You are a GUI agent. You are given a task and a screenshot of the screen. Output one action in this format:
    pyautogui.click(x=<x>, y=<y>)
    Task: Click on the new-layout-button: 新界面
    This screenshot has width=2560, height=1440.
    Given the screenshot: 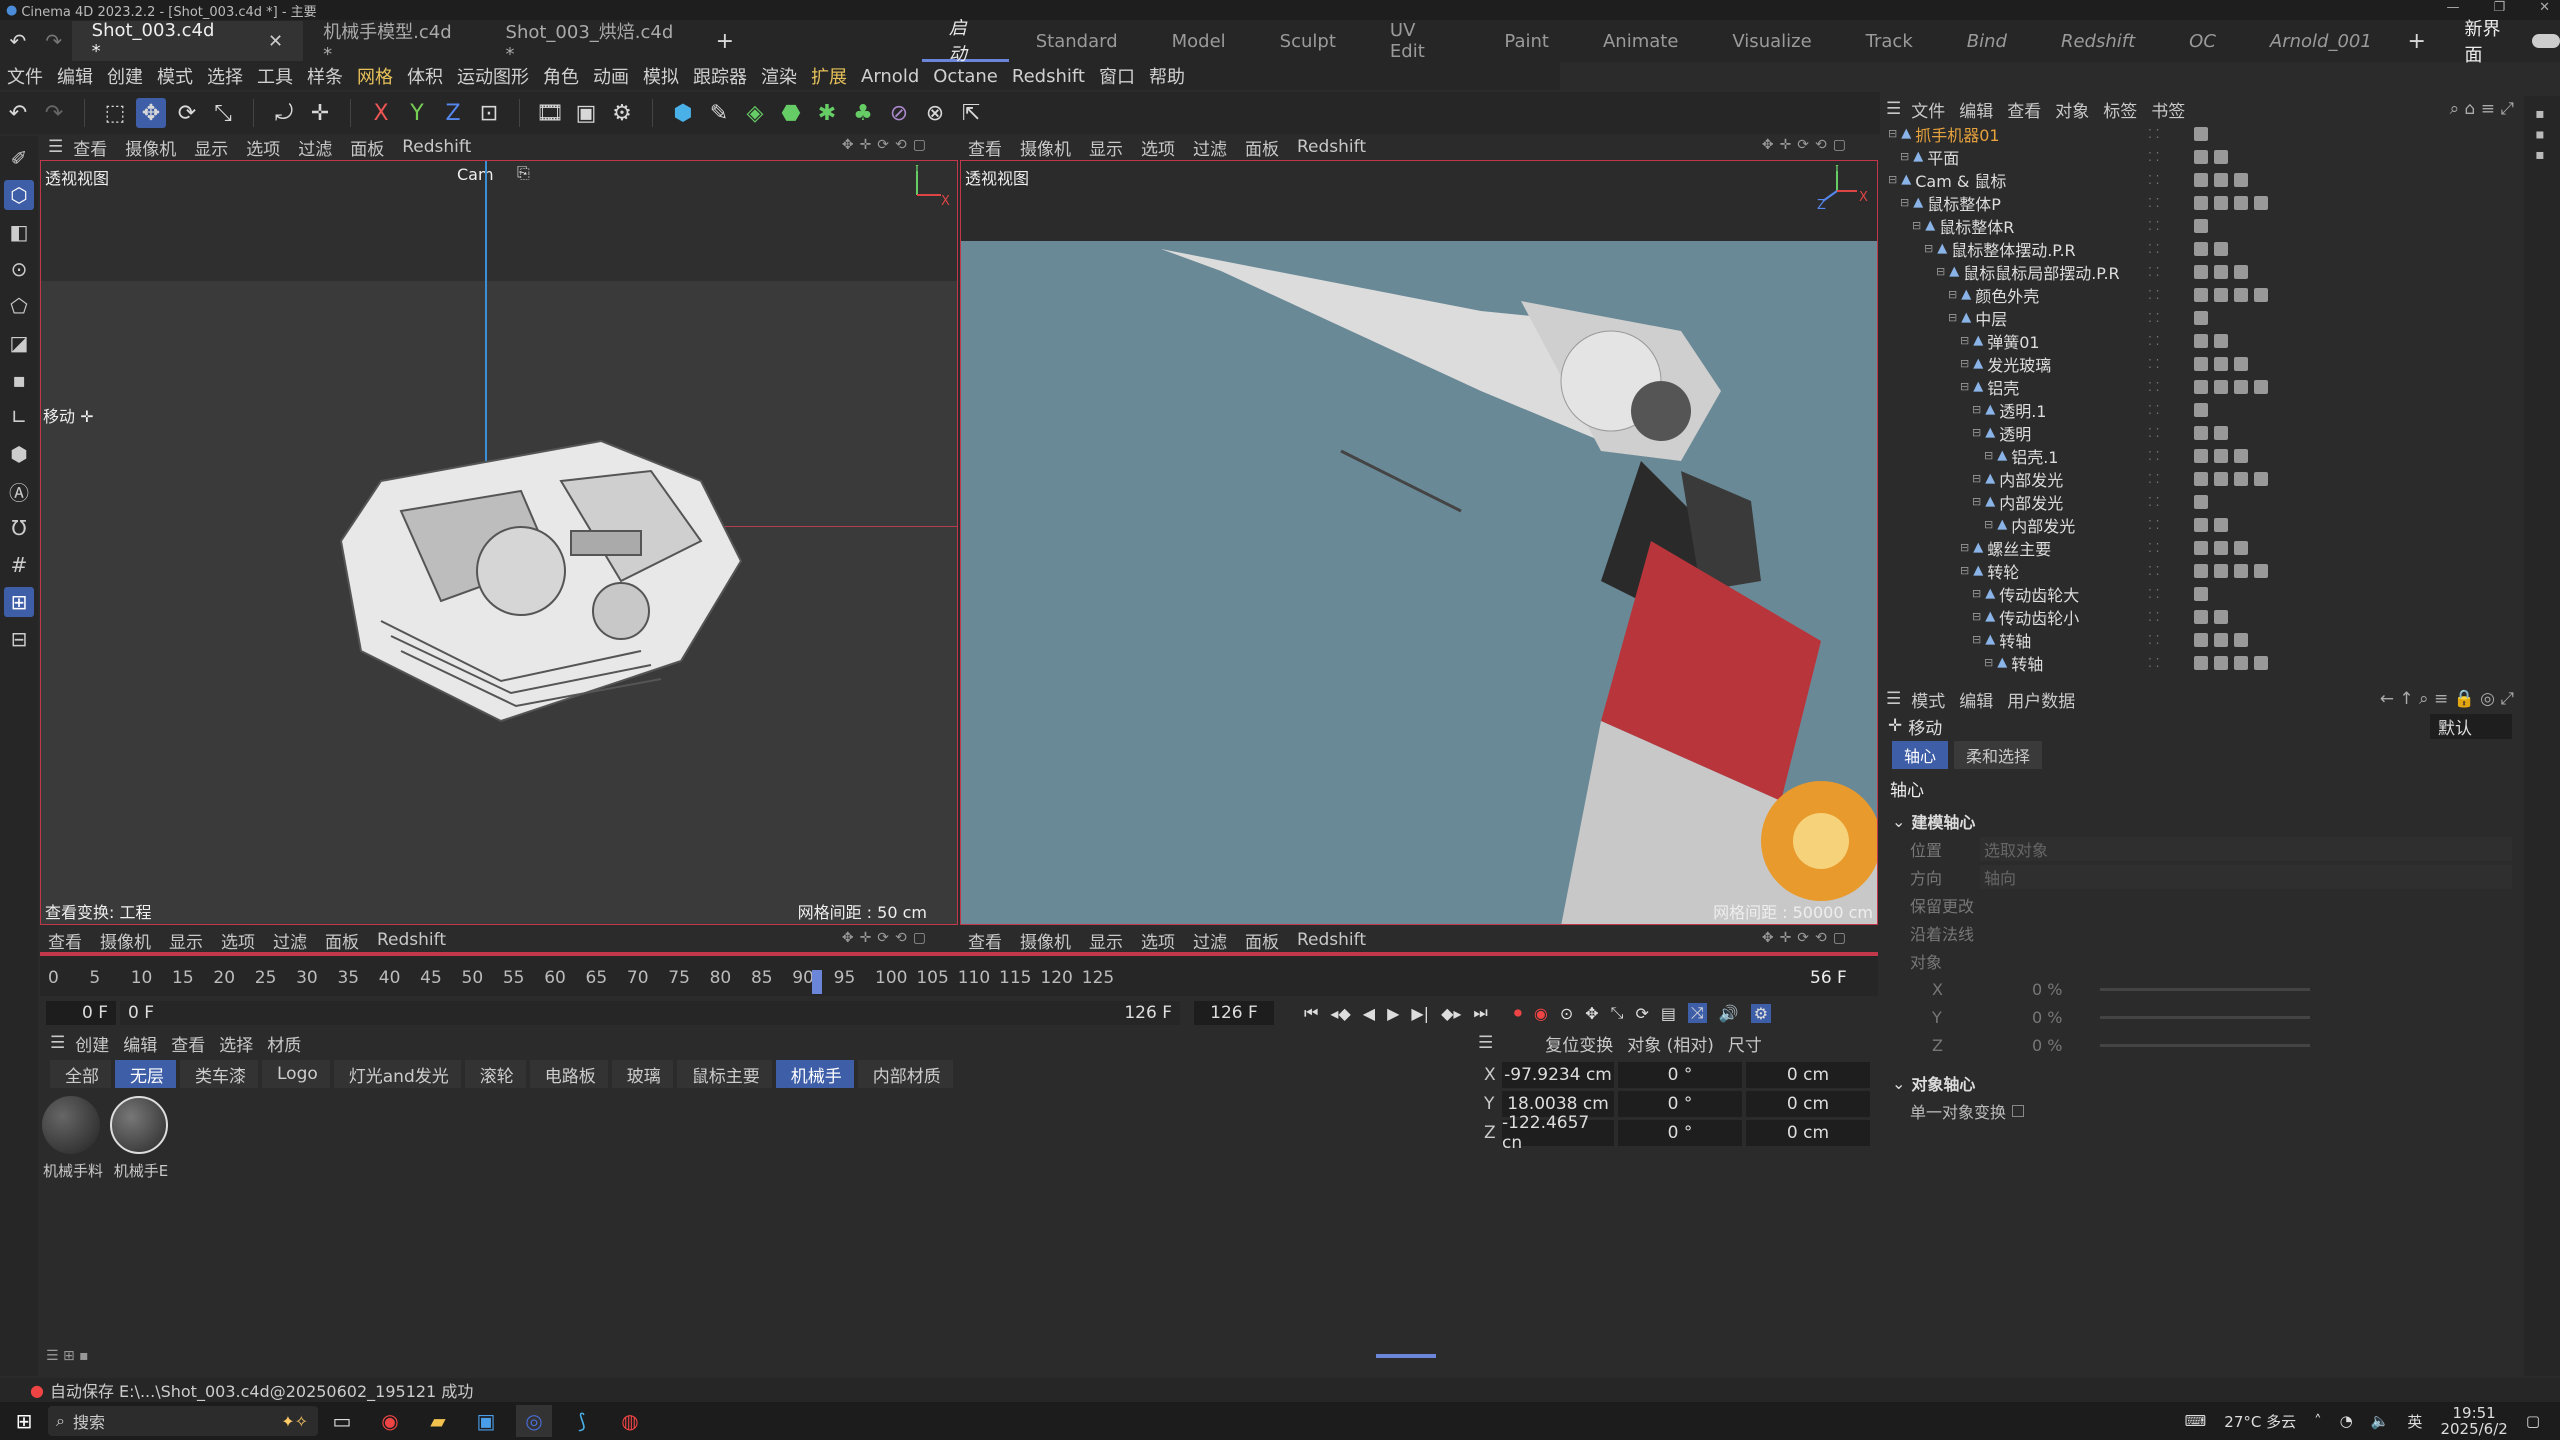 What is the action you would take?
    pyautogui.click(x=2491, y=41)
    